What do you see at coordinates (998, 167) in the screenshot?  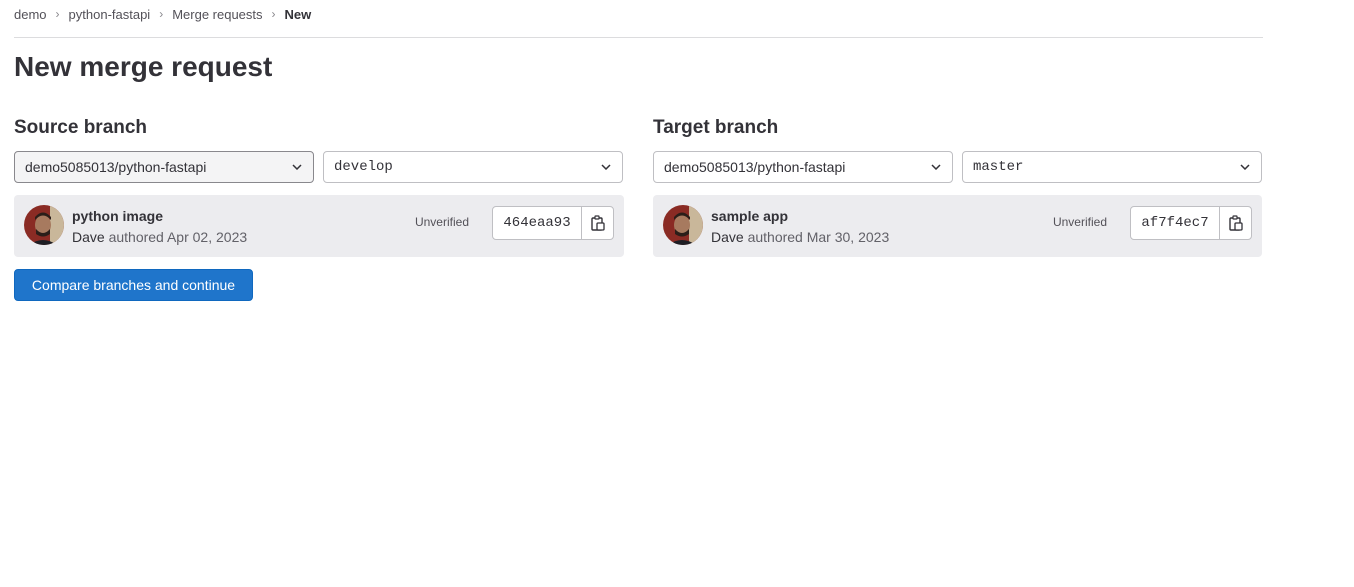 I see `target-branch-value: master` at bounding box center [998, 167].